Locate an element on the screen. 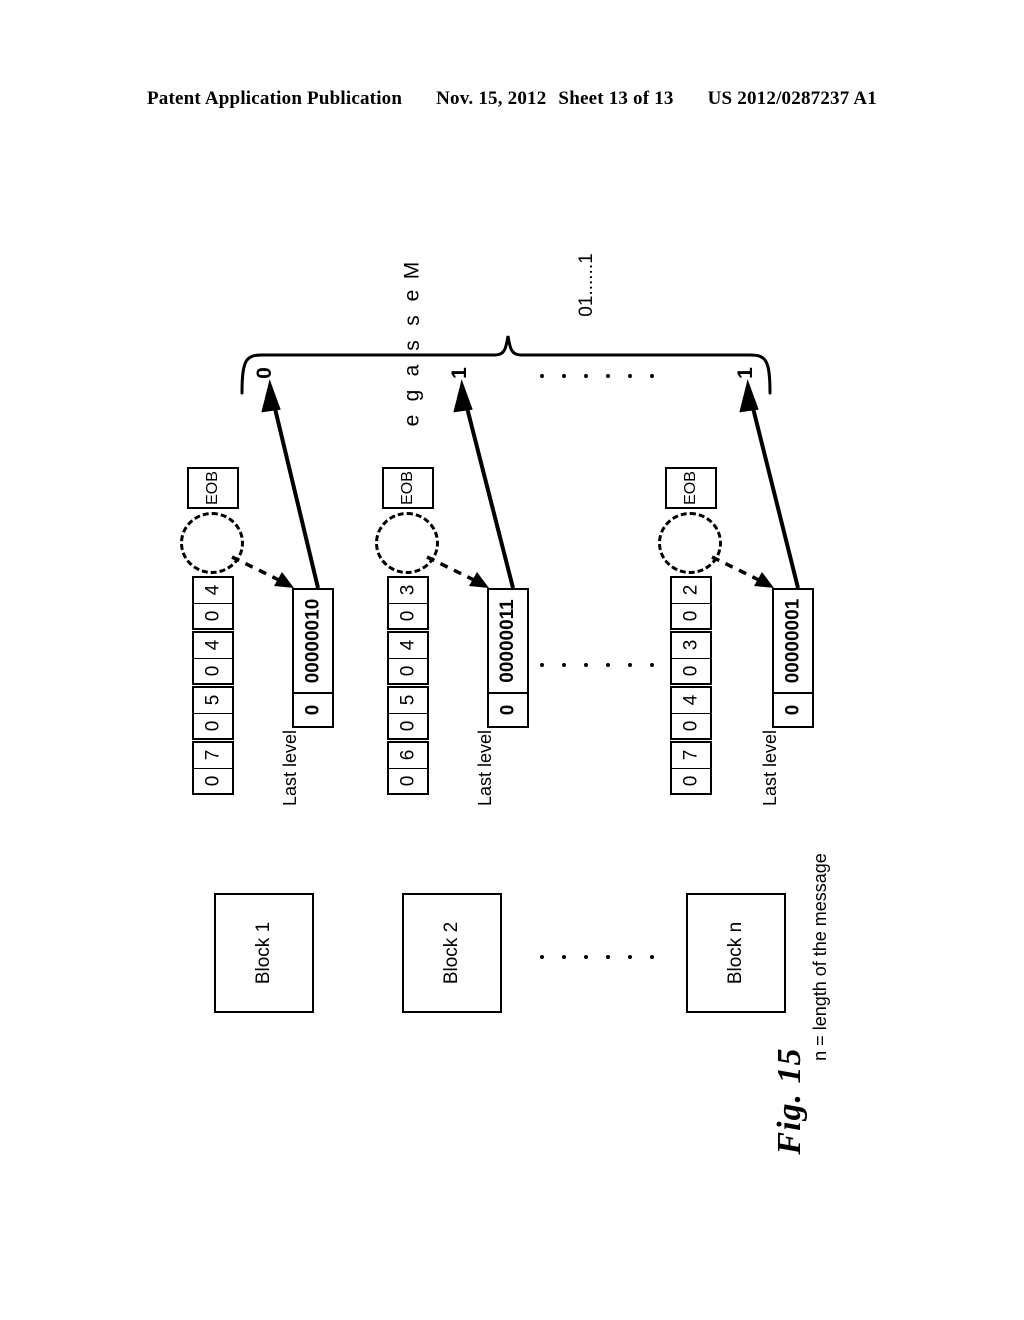 The image size is (1024, 1320). figure-caption-text: Fig. 15 is located at coordinates (789, 1101).